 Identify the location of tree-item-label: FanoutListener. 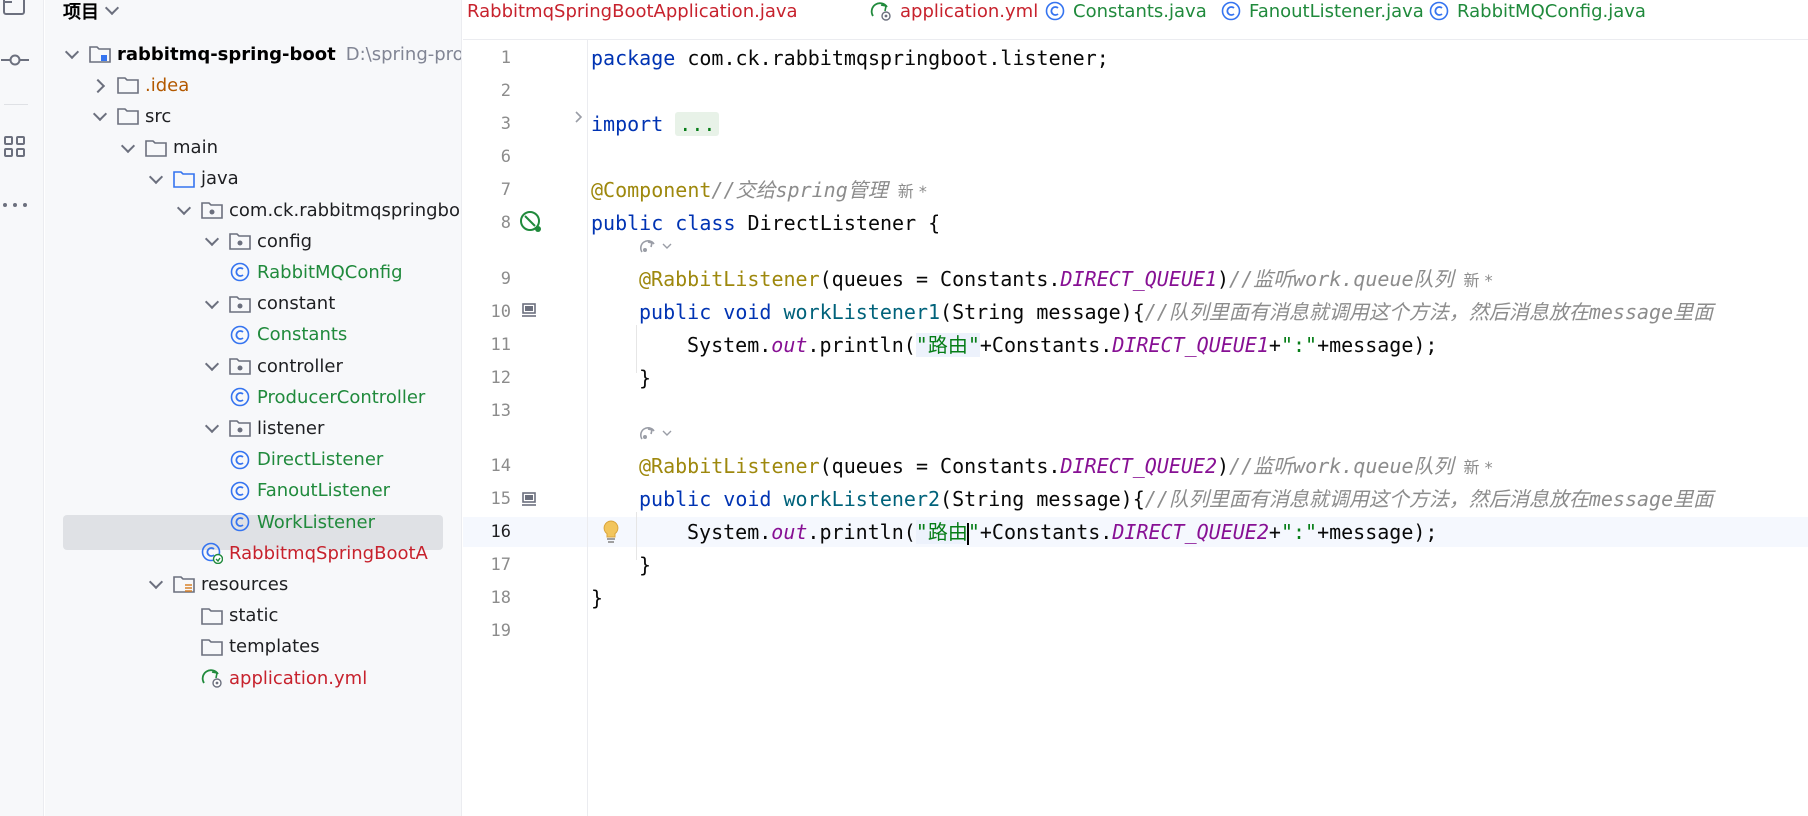
(324, 491).